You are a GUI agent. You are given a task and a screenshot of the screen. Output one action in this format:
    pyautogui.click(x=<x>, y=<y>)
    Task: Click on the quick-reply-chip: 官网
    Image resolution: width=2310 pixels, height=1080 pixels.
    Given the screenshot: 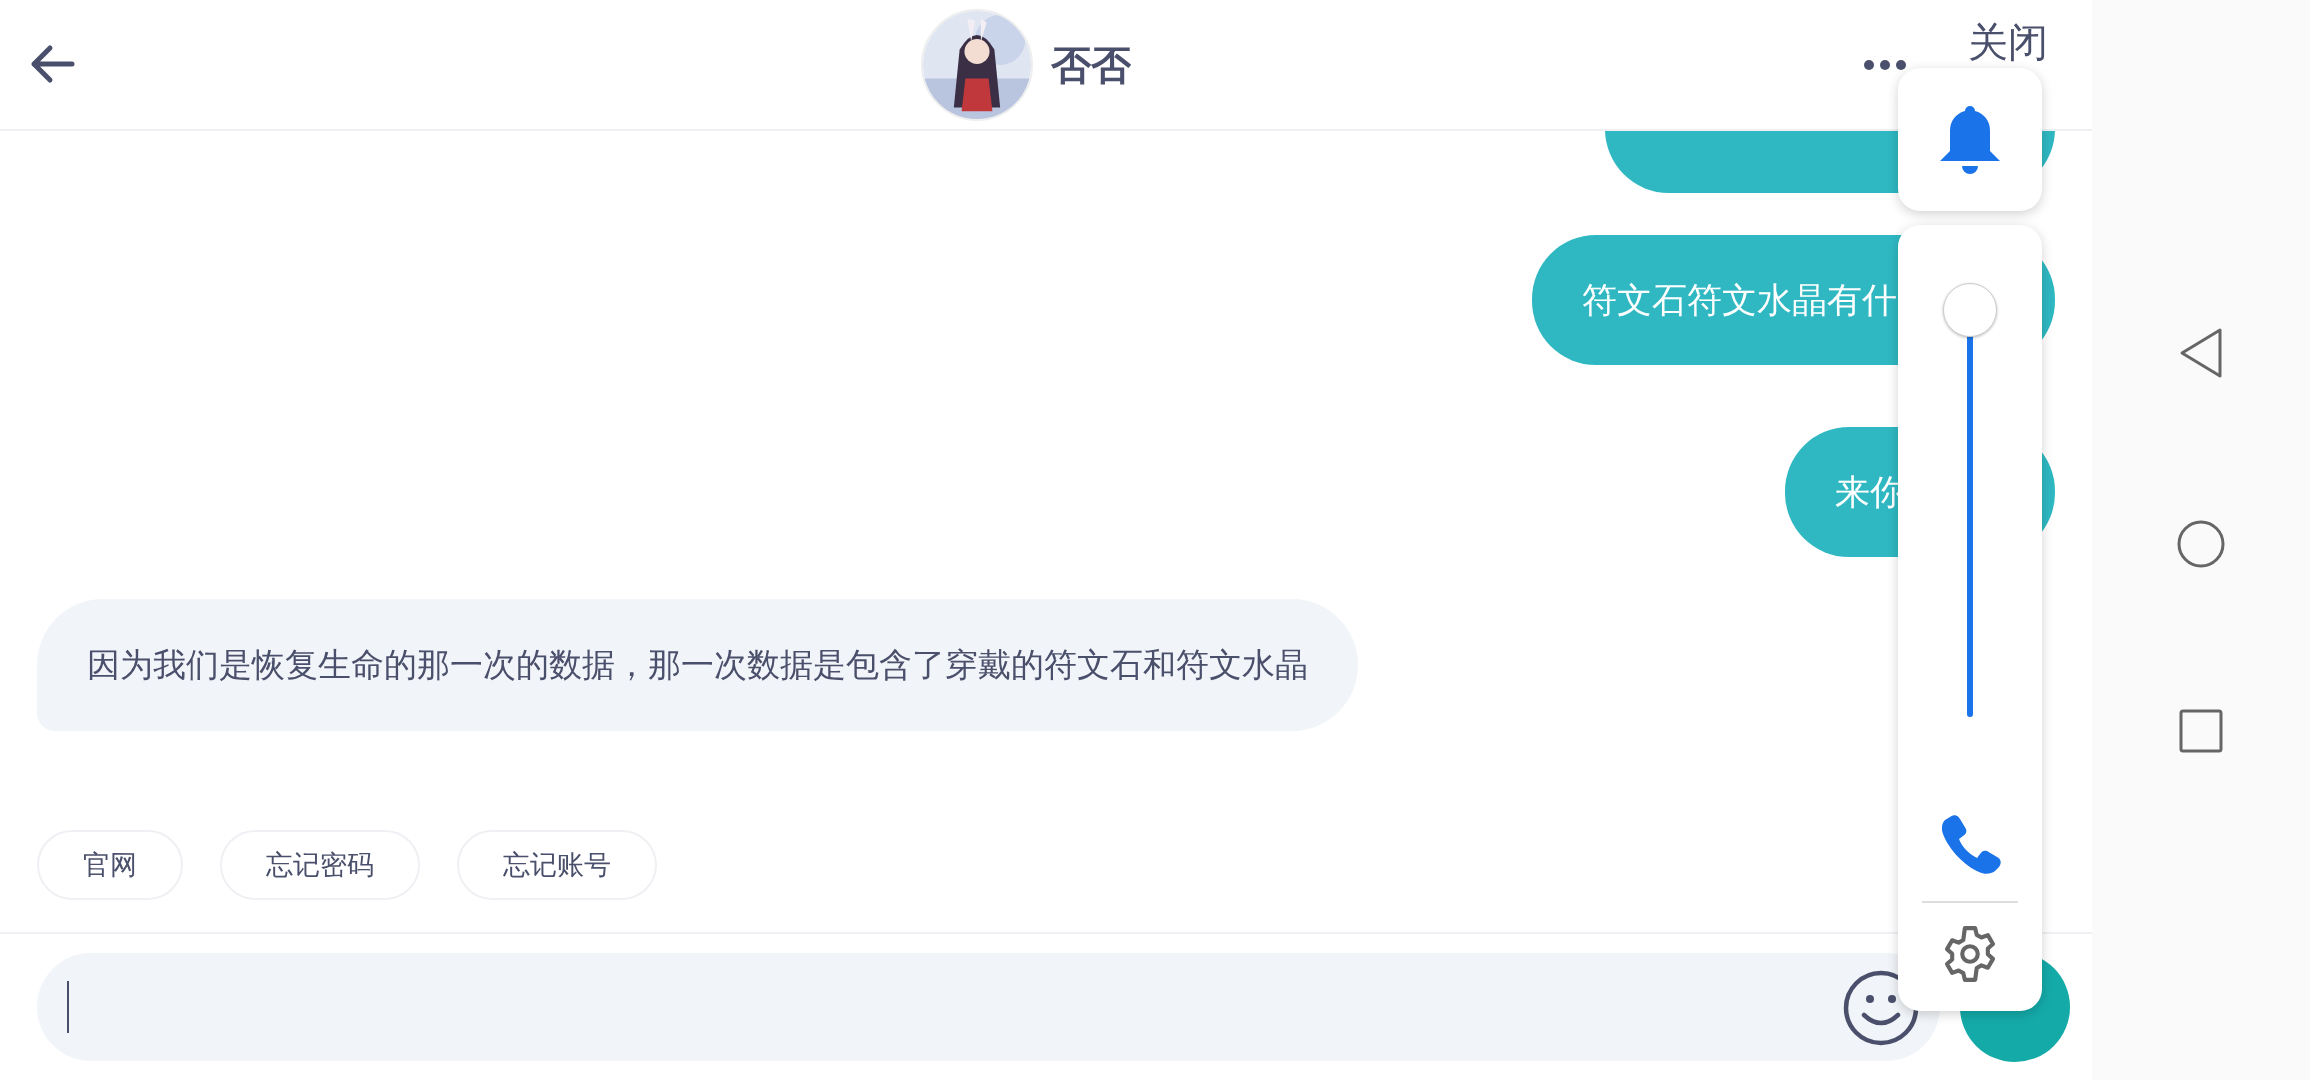 What is the action you would take?
    pyautogui.click(x=110, y=865)
    